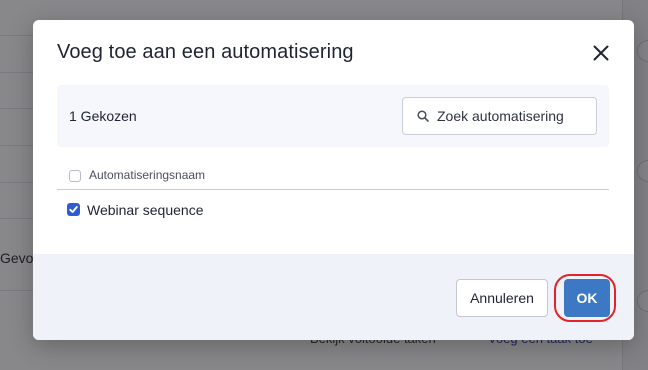  I want to click on selected-count: 1 Gekozen, so click(103, 116).